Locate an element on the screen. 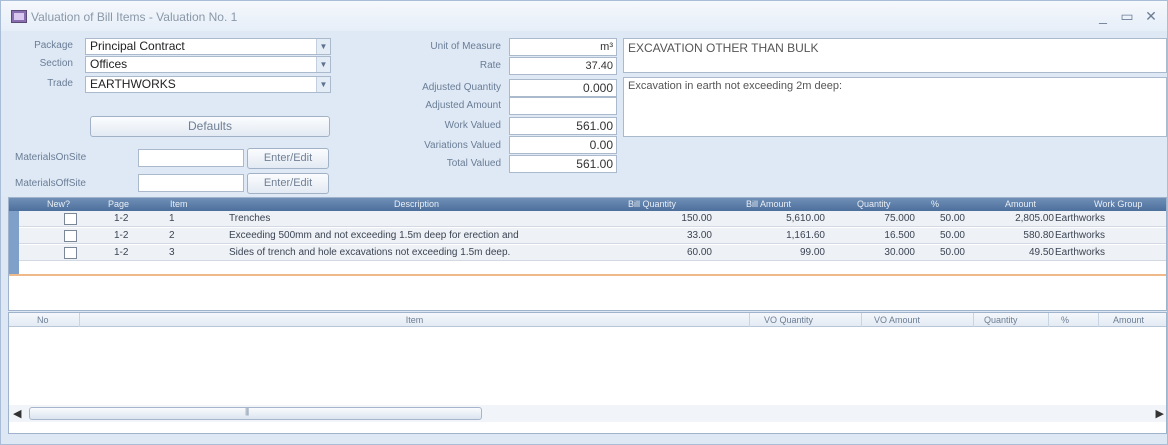 Image resolution: width=1168 pixels, height=445 pixels. row-selector is located at coordinates (14, 242).